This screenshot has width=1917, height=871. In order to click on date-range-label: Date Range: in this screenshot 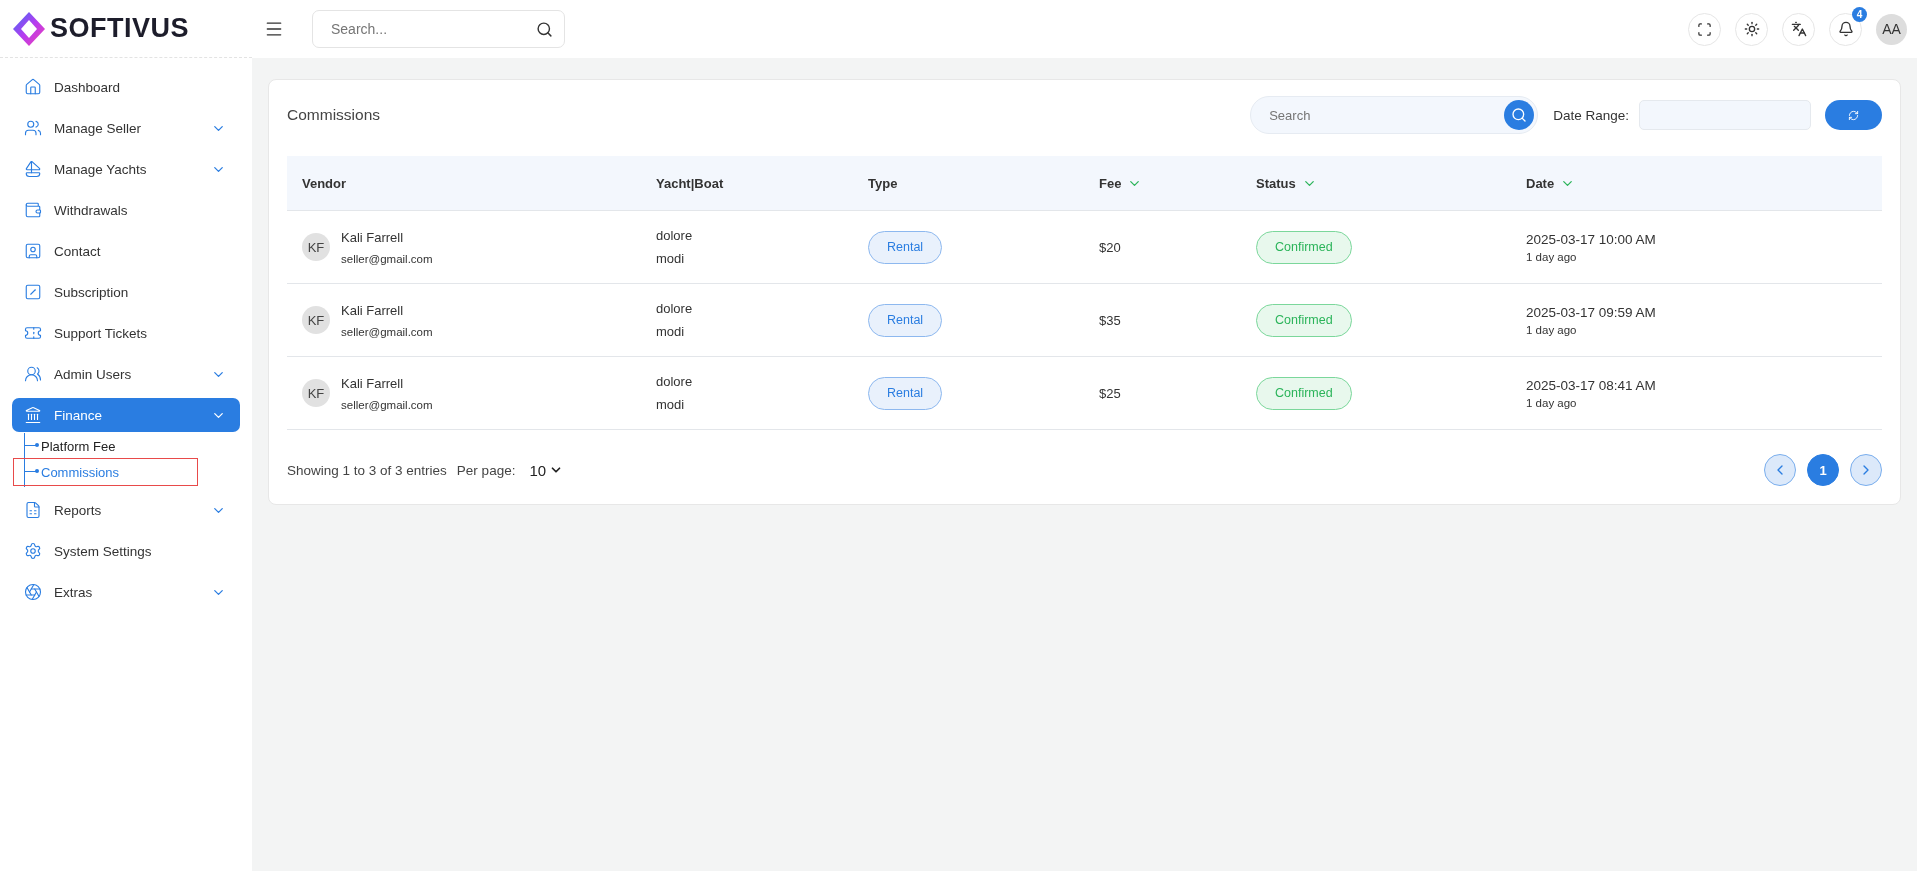, I will do `click(1591, 115)`.